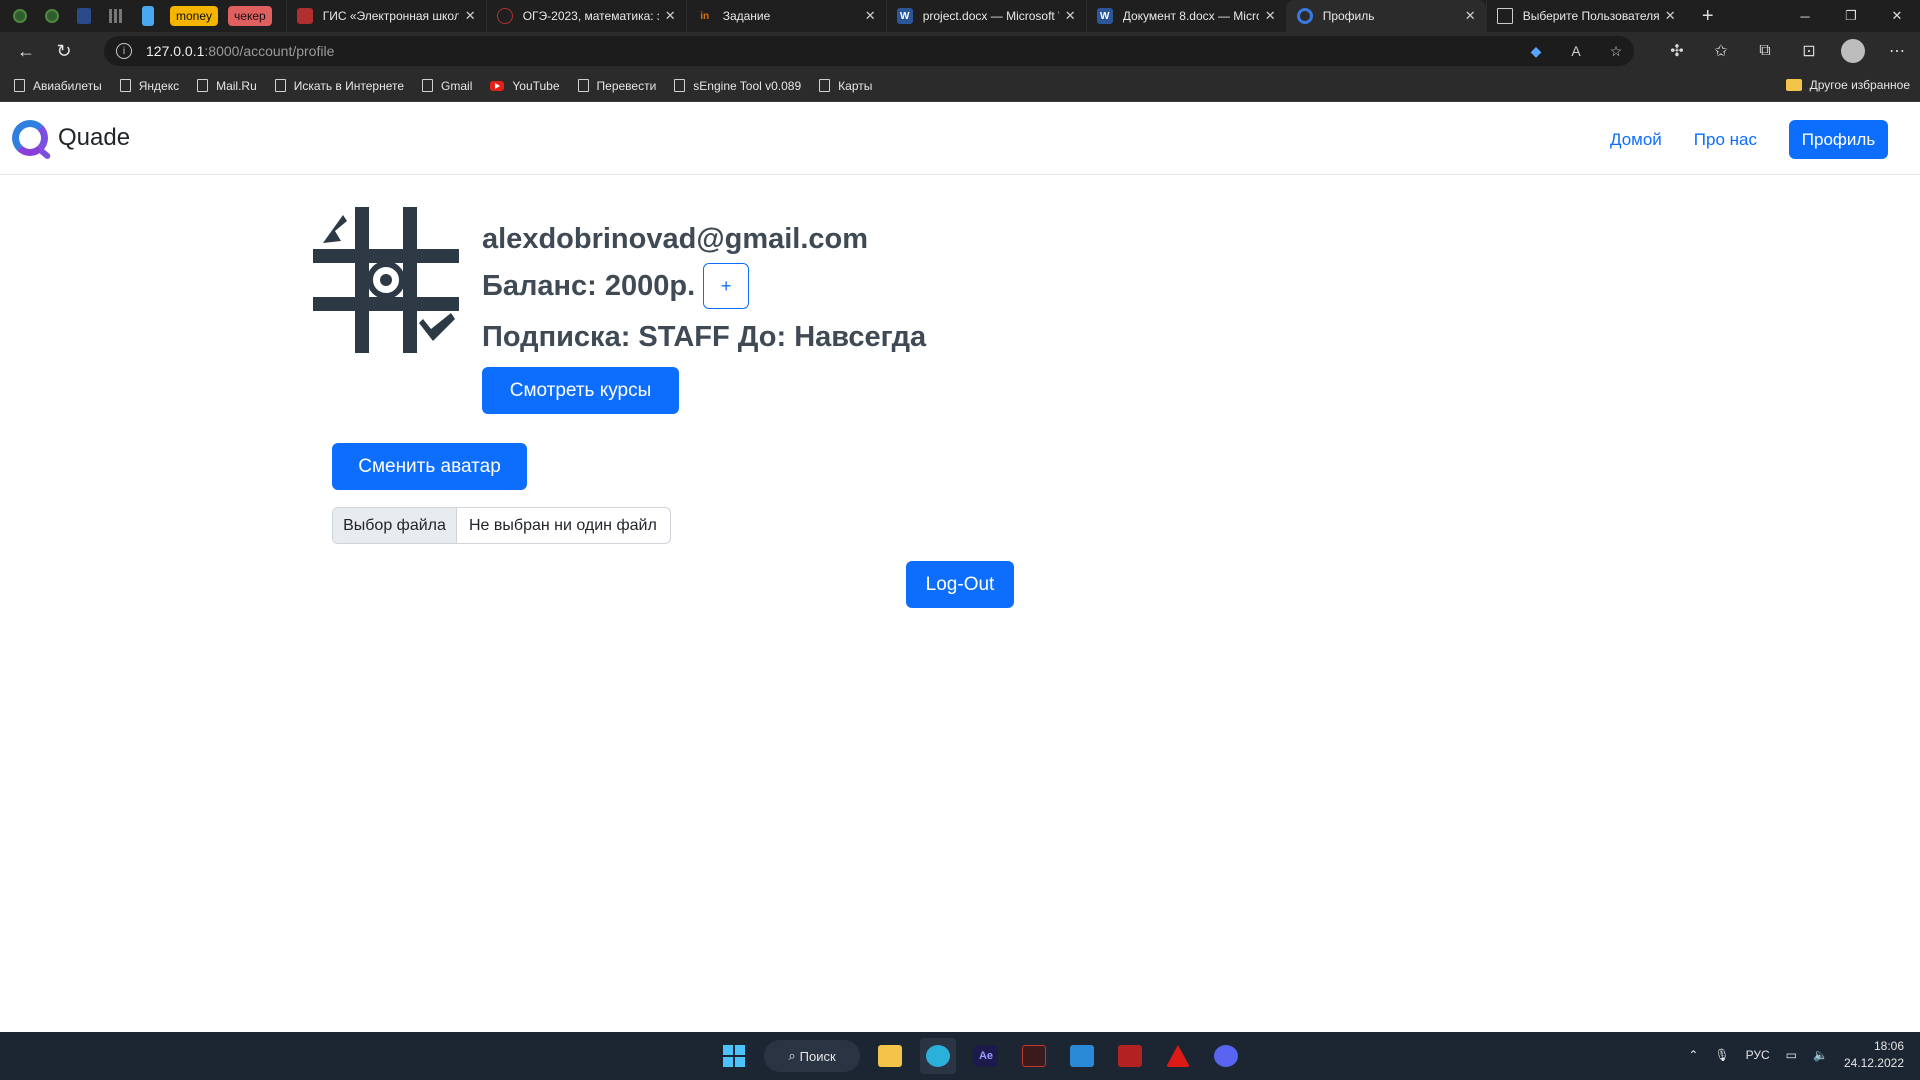 The height and width of the screenshot is (1080, 1920). I want to click on angular-button, so click(1178, 1056).